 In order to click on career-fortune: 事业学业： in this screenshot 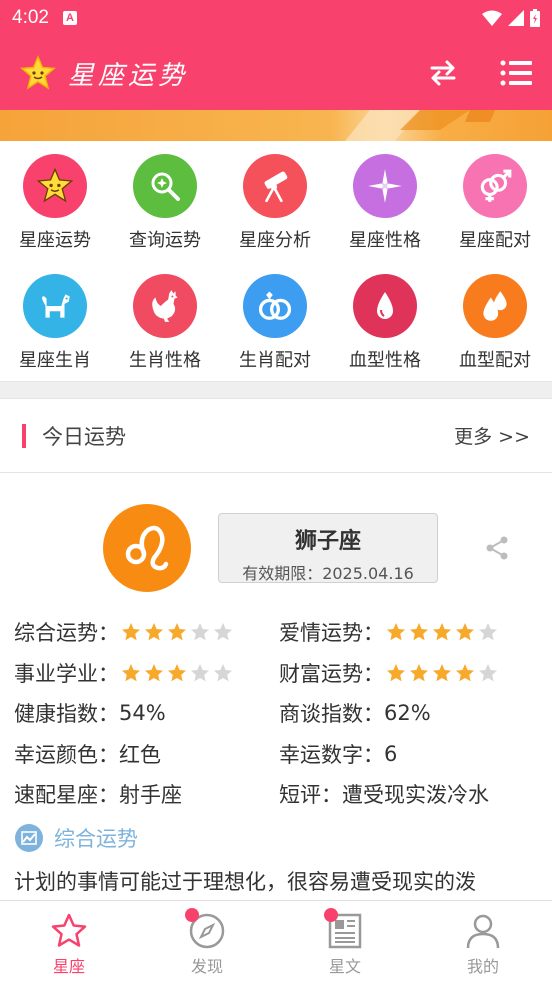, I will do `click(146, 673)`.